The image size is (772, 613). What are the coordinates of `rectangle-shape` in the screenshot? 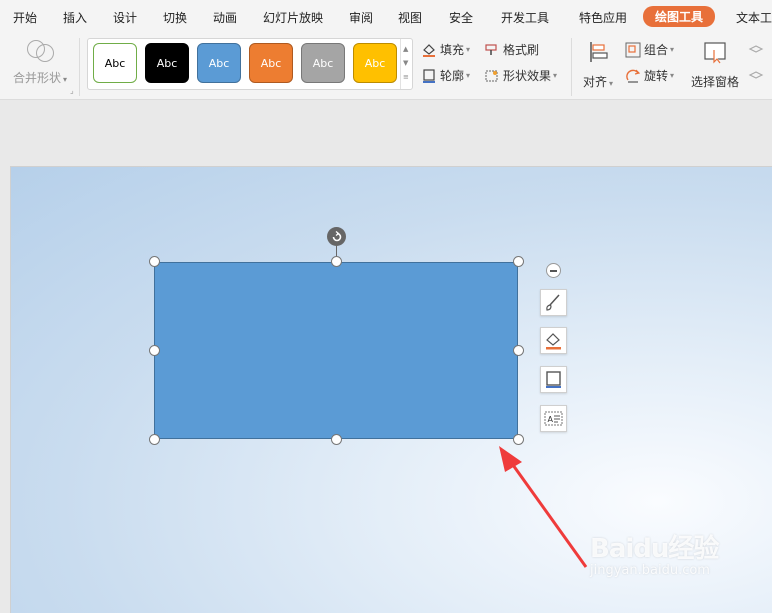 It's located at (336, 350).